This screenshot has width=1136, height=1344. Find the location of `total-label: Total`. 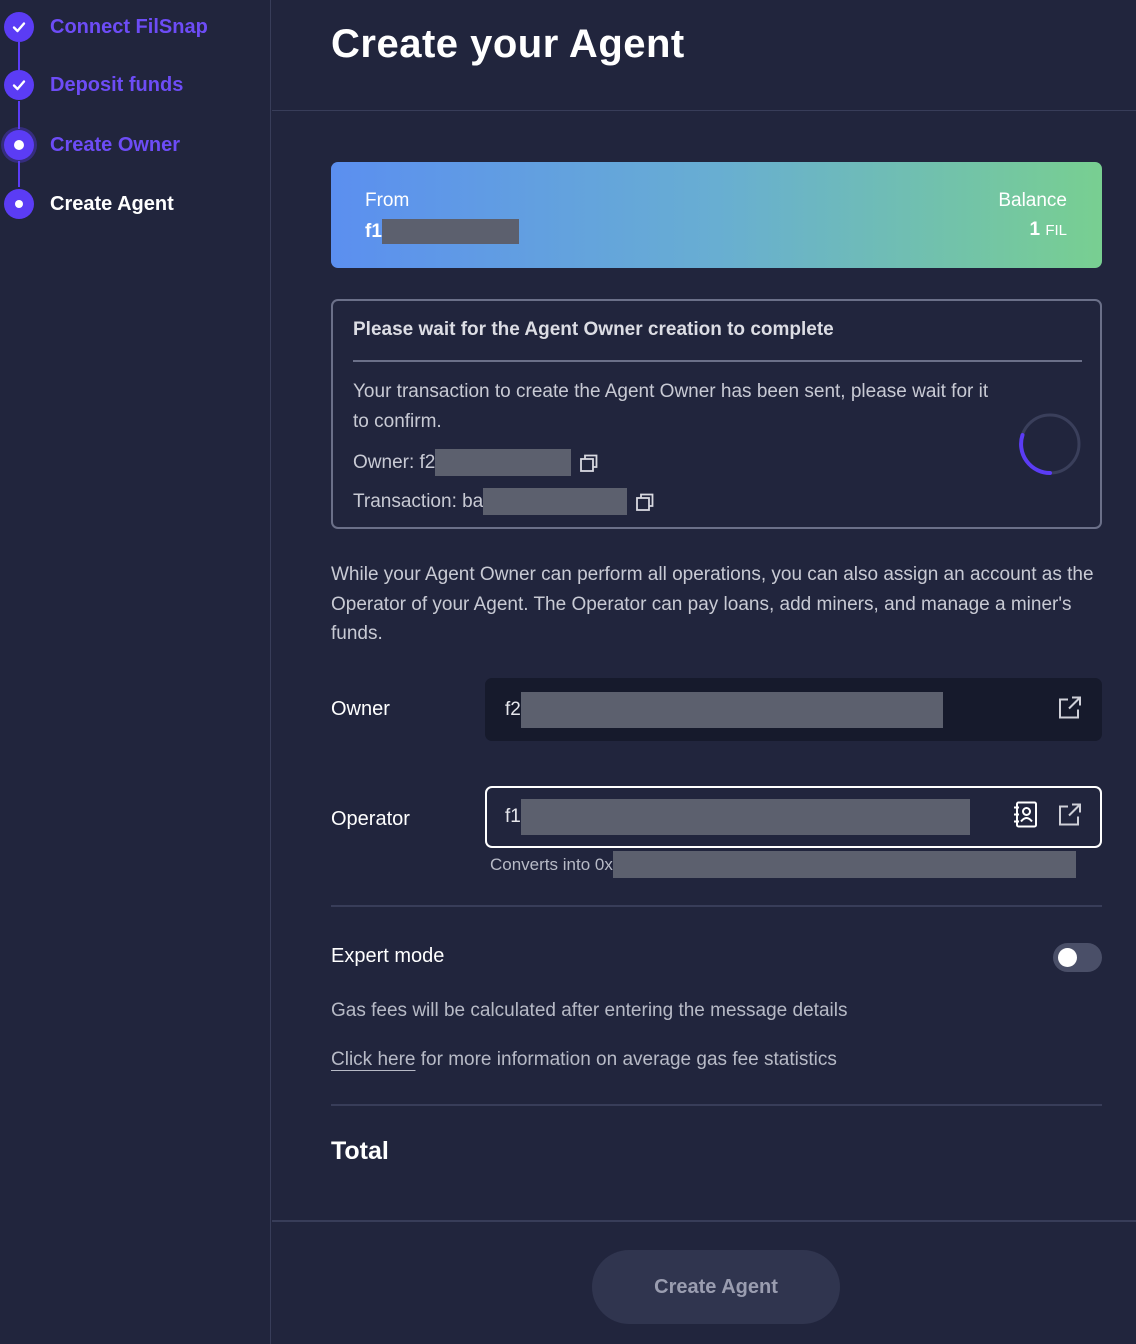

total-label: Total is located at coordinates (360, 1151).